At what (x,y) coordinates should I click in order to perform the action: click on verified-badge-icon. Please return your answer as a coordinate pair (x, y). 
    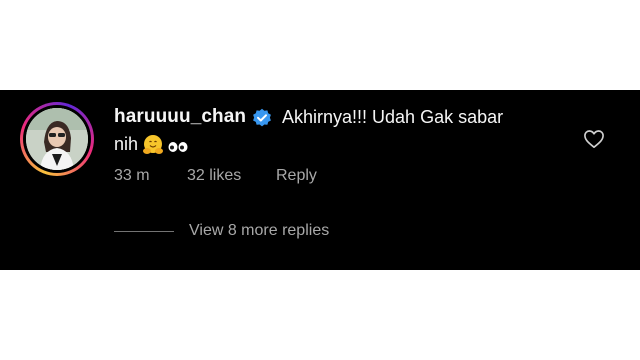
    Looking at the image, I should click on (262, 117).